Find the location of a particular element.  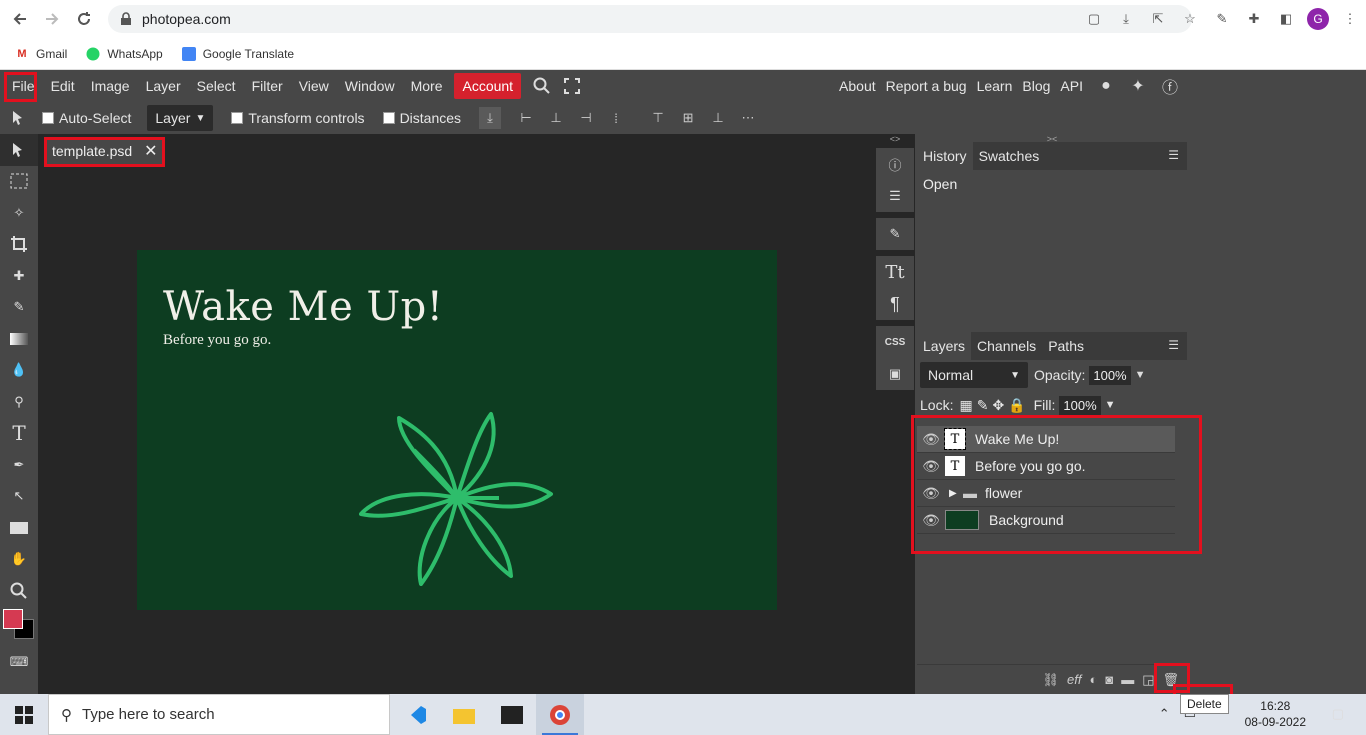

close-icon: ✕ is located at coordinates (150, 151).